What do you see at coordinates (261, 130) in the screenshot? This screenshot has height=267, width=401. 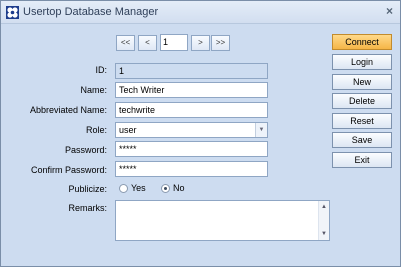 I see `chevron-down-icon: ▼` at bounding box center [261, 130].